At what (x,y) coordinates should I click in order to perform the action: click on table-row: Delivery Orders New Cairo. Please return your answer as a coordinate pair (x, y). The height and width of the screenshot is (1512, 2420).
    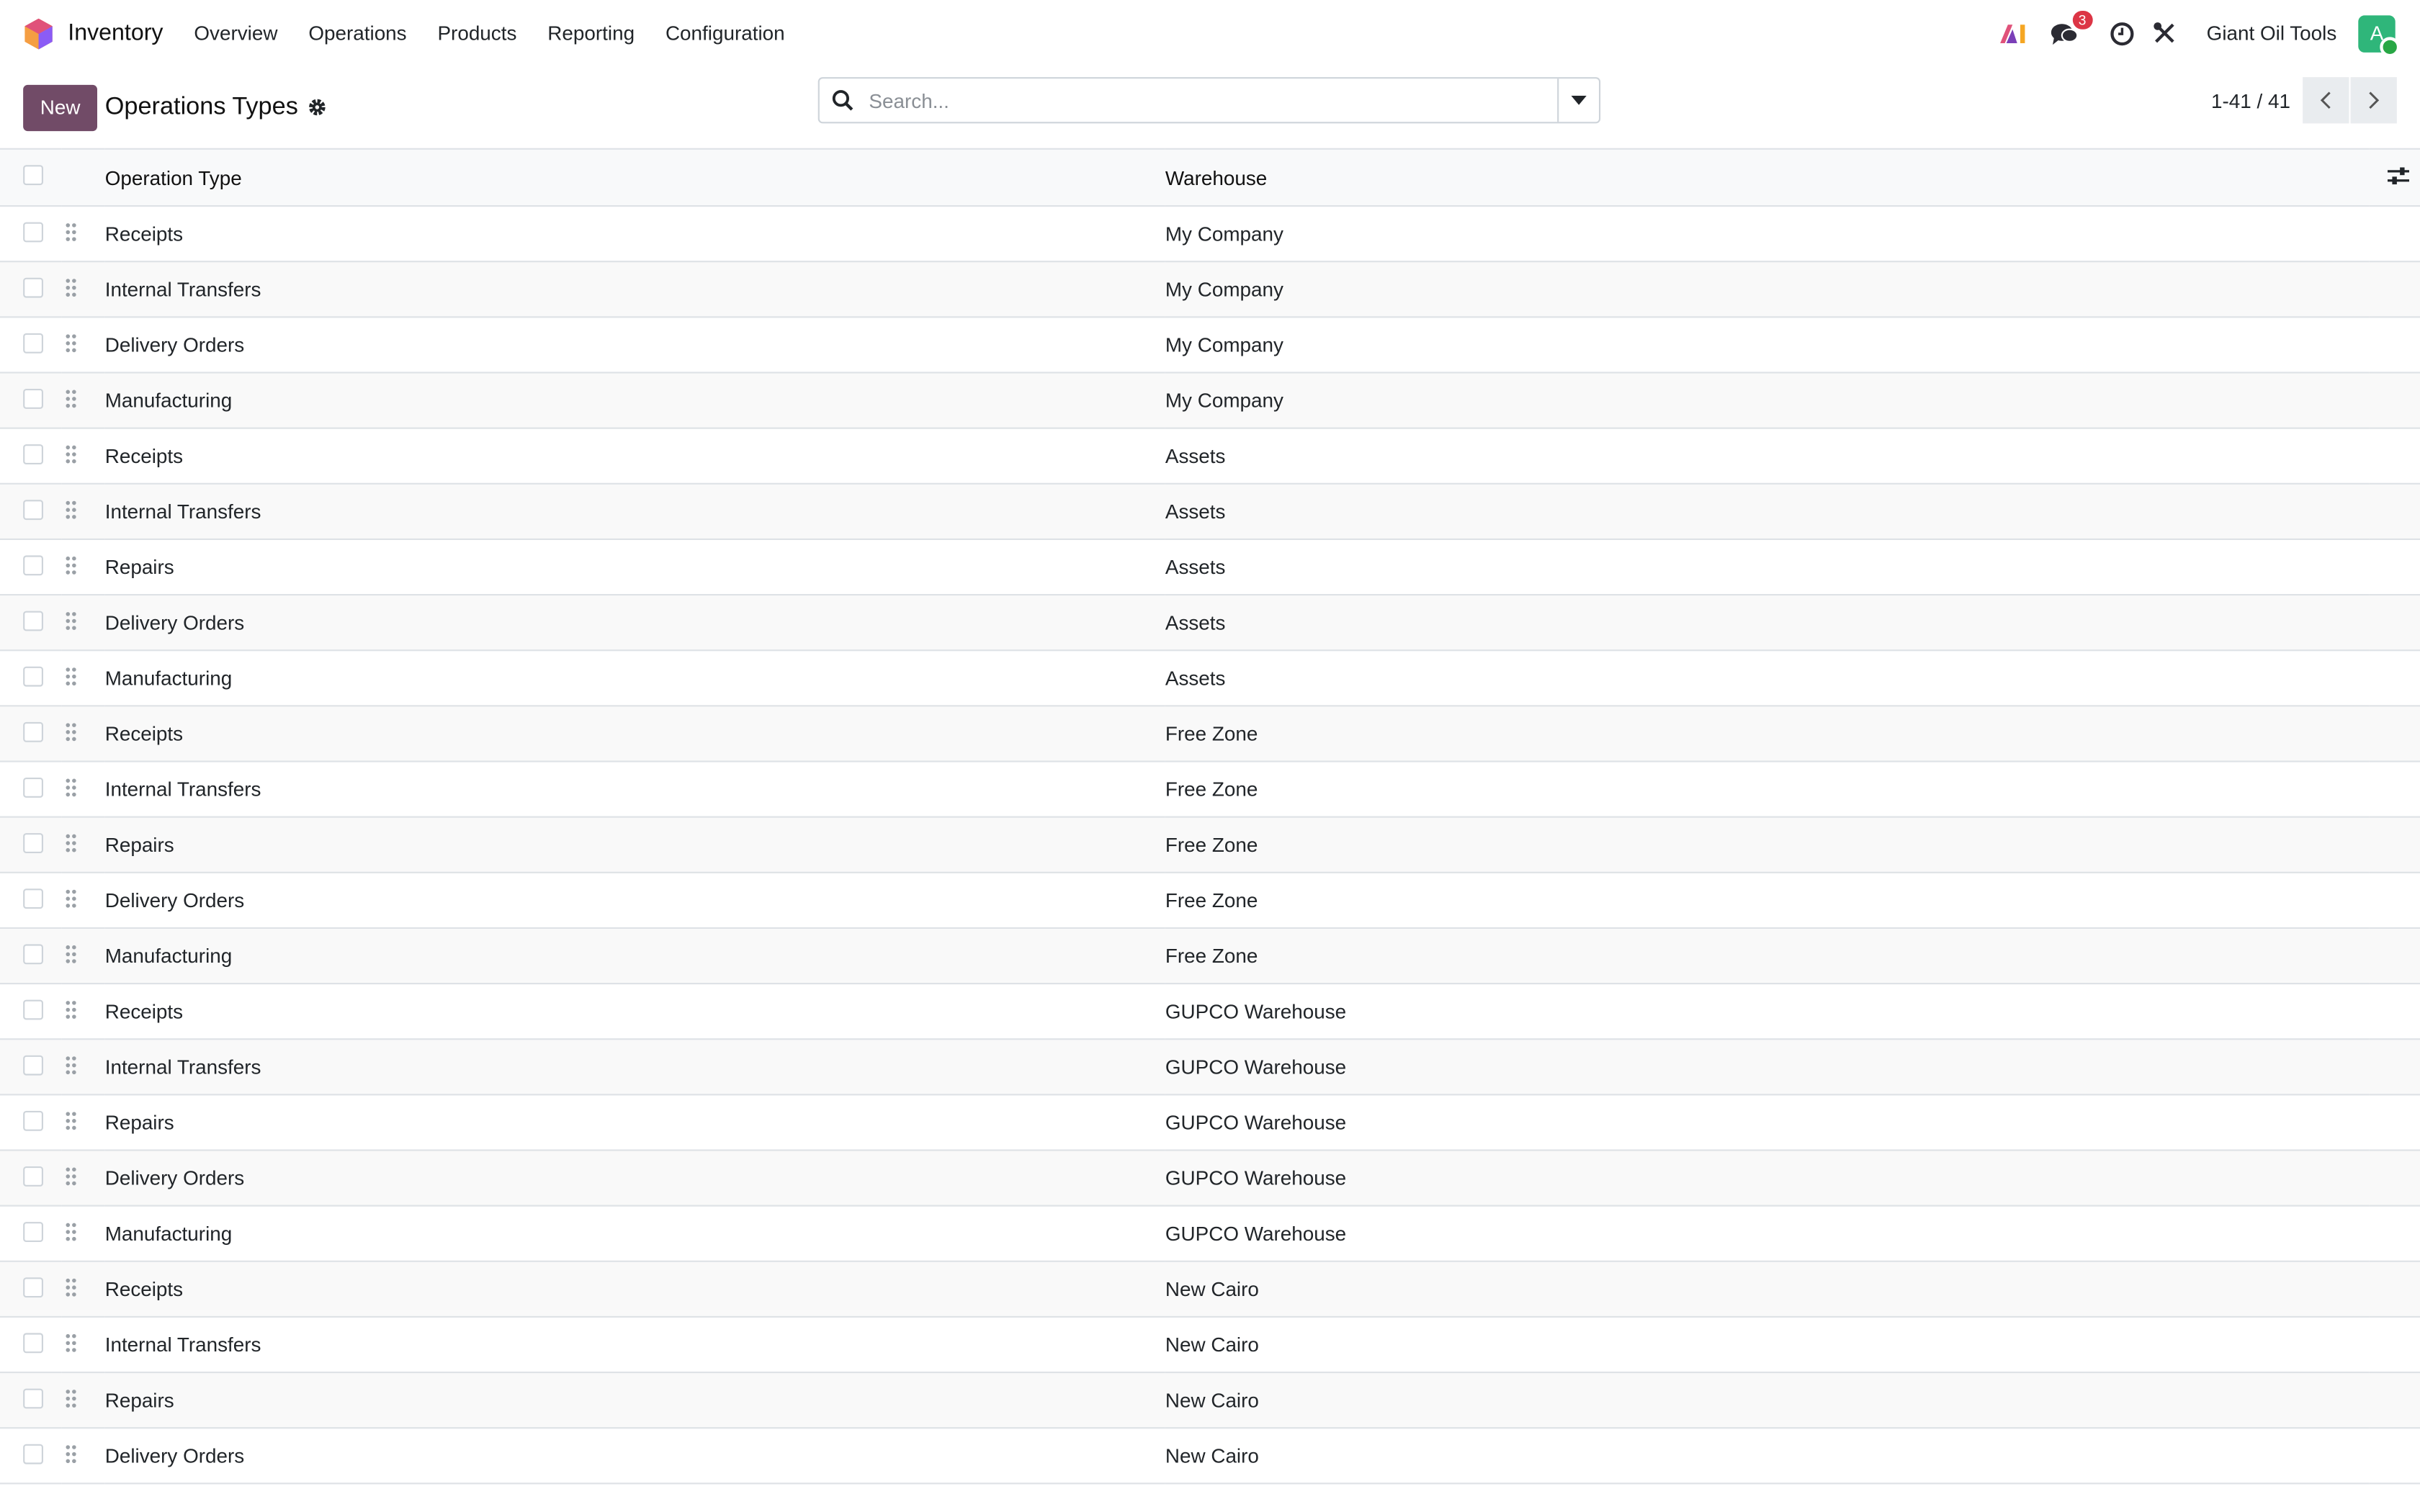
    Looking at the image, I should click on (1210, 1456).